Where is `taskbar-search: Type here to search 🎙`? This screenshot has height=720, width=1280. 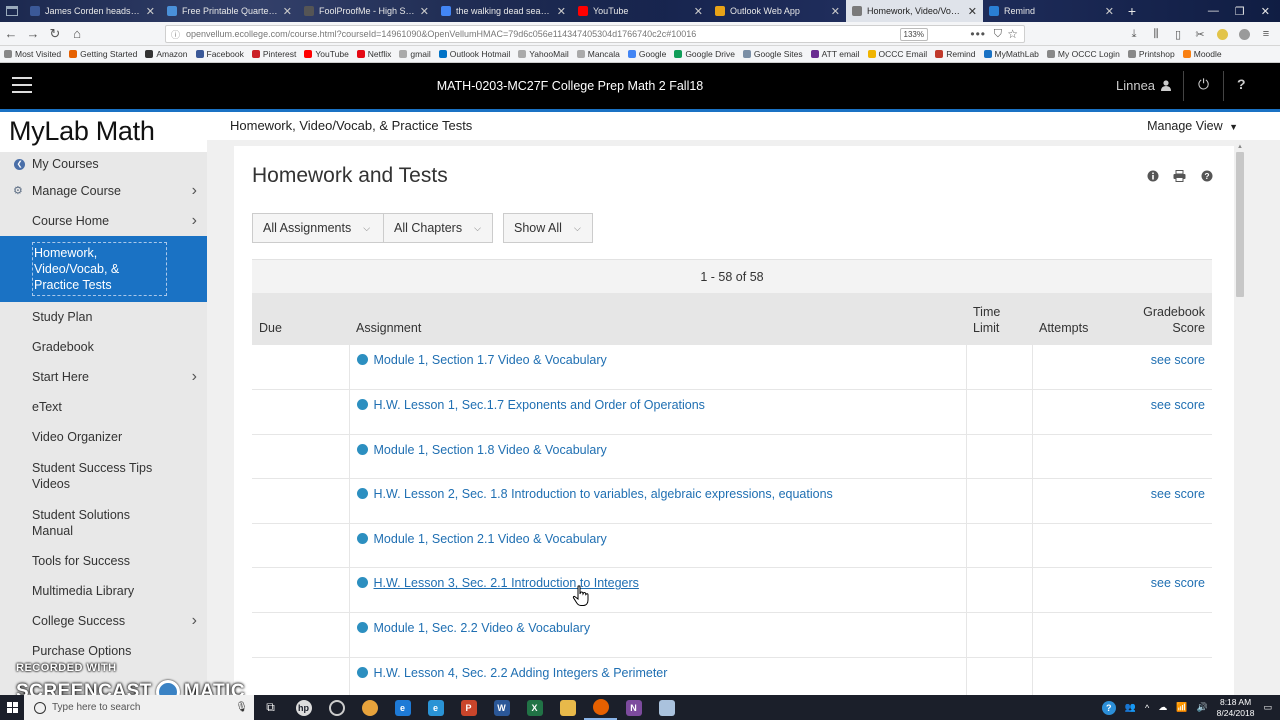
taskbar-search: Type here to search 🎙 is located at coordinates (139, 707).